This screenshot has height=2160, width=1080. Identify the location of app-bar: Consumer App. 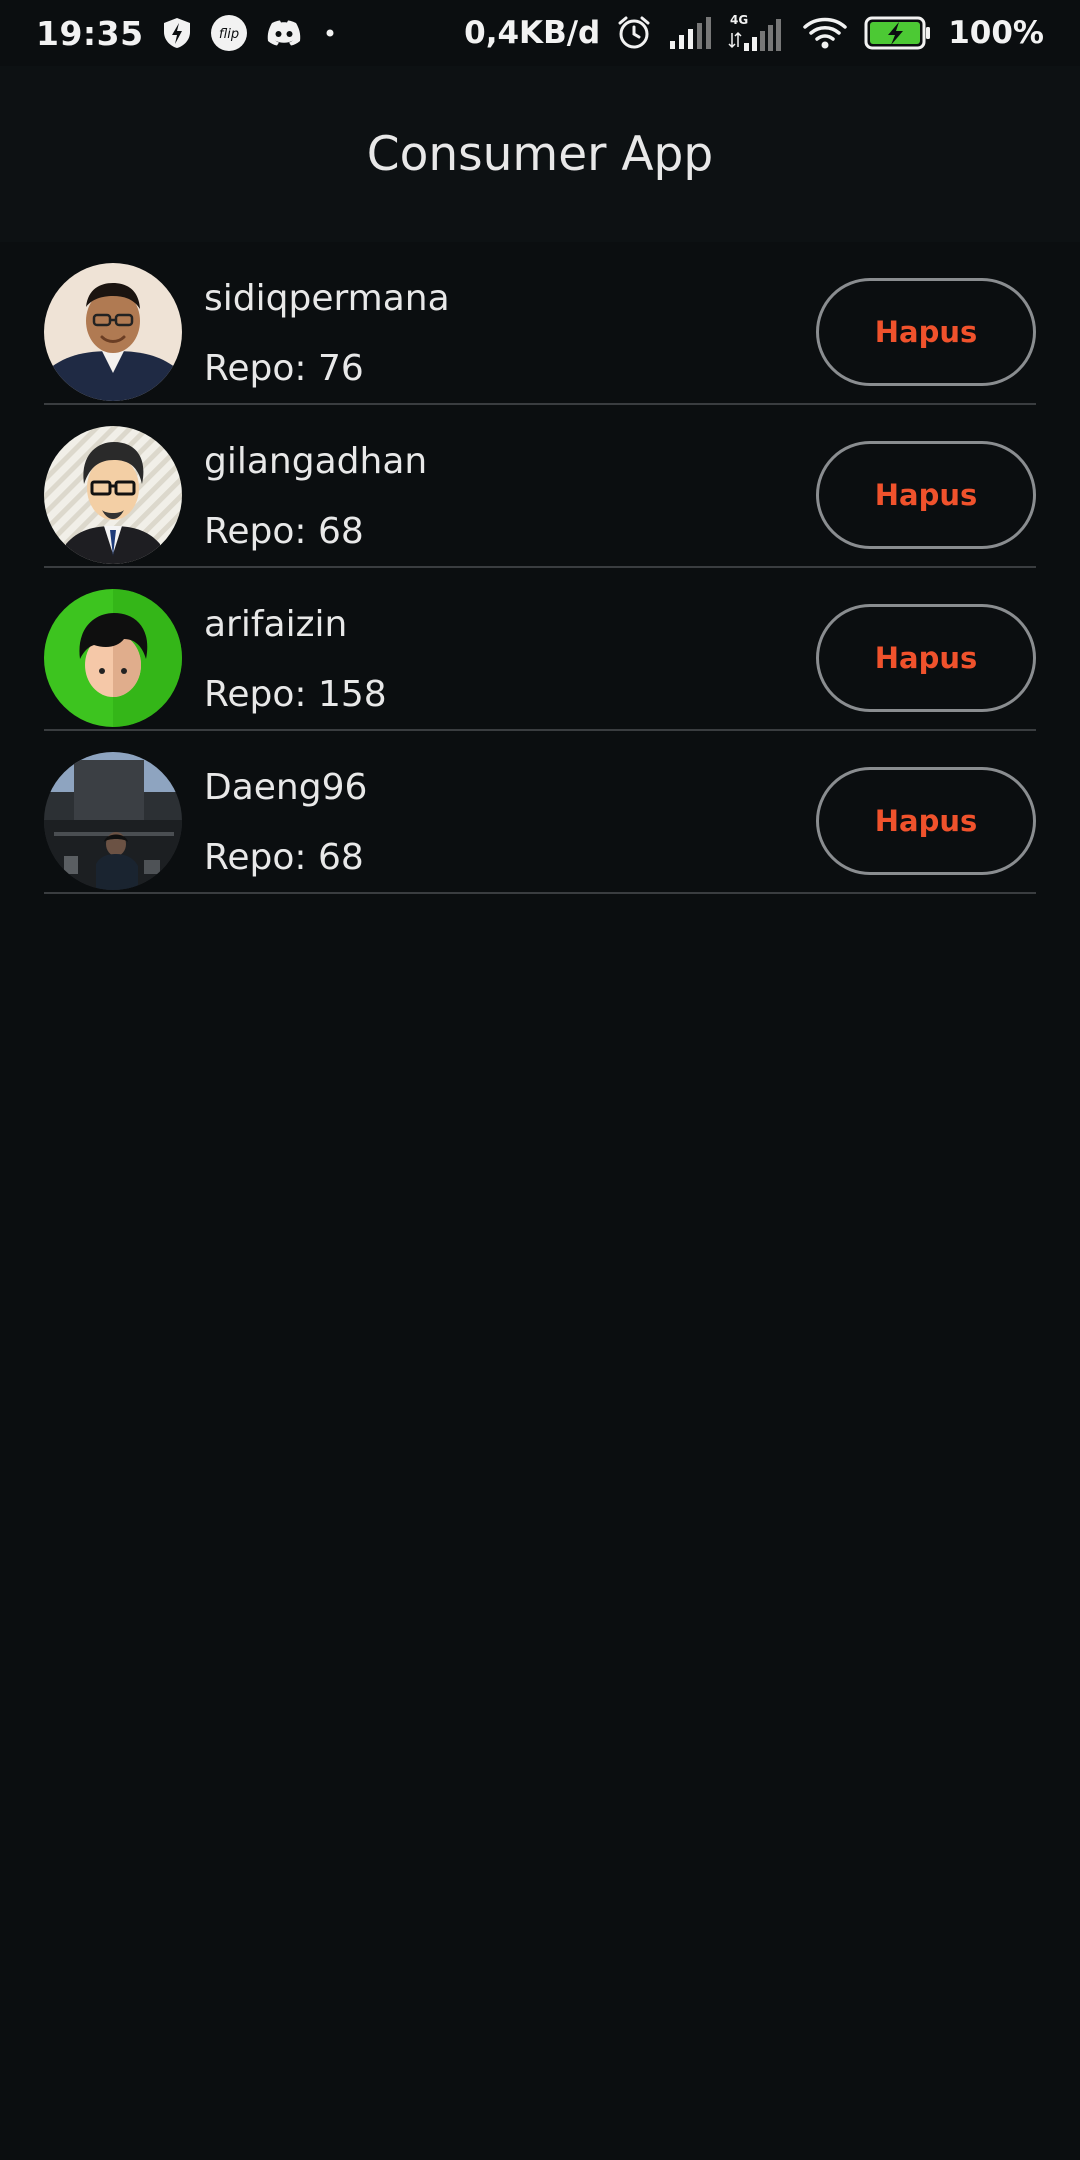
(540, 154).